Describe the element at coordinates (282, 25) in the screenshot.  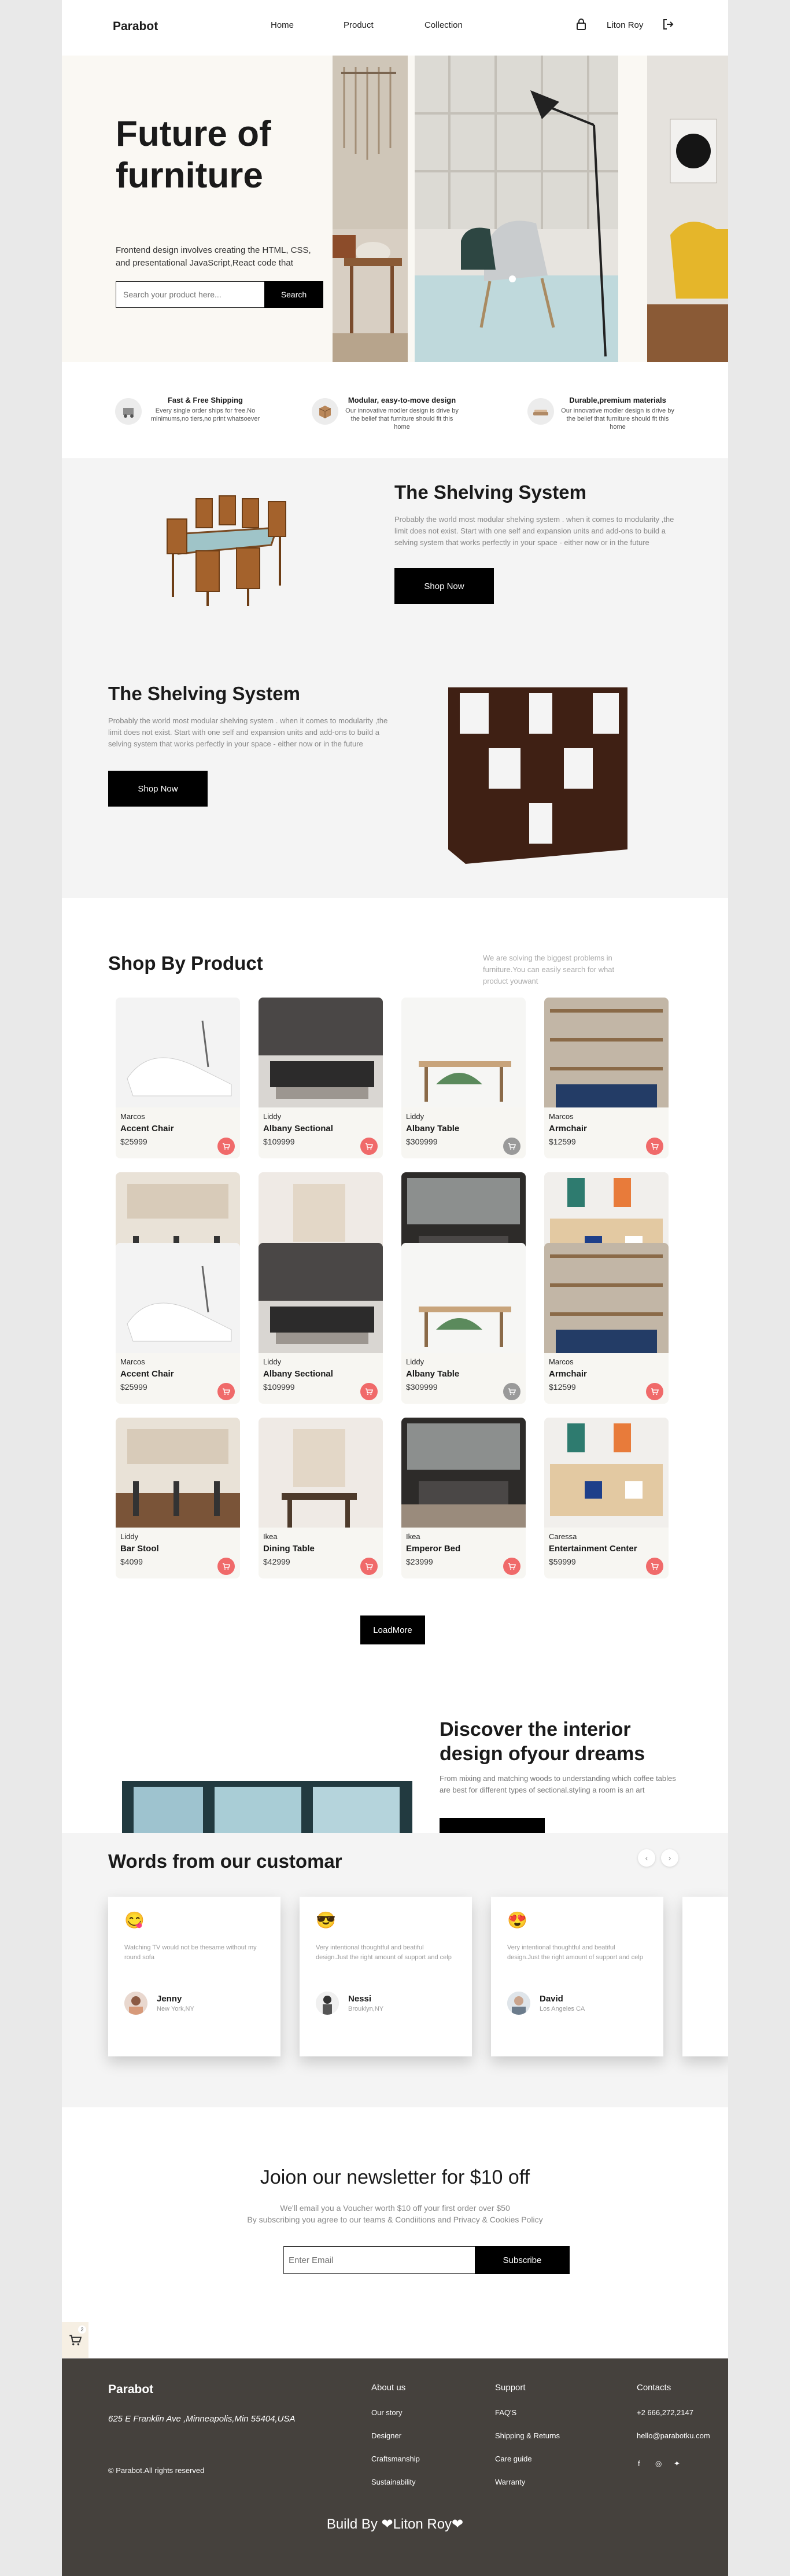
I see `nav-home: Home` at that location.